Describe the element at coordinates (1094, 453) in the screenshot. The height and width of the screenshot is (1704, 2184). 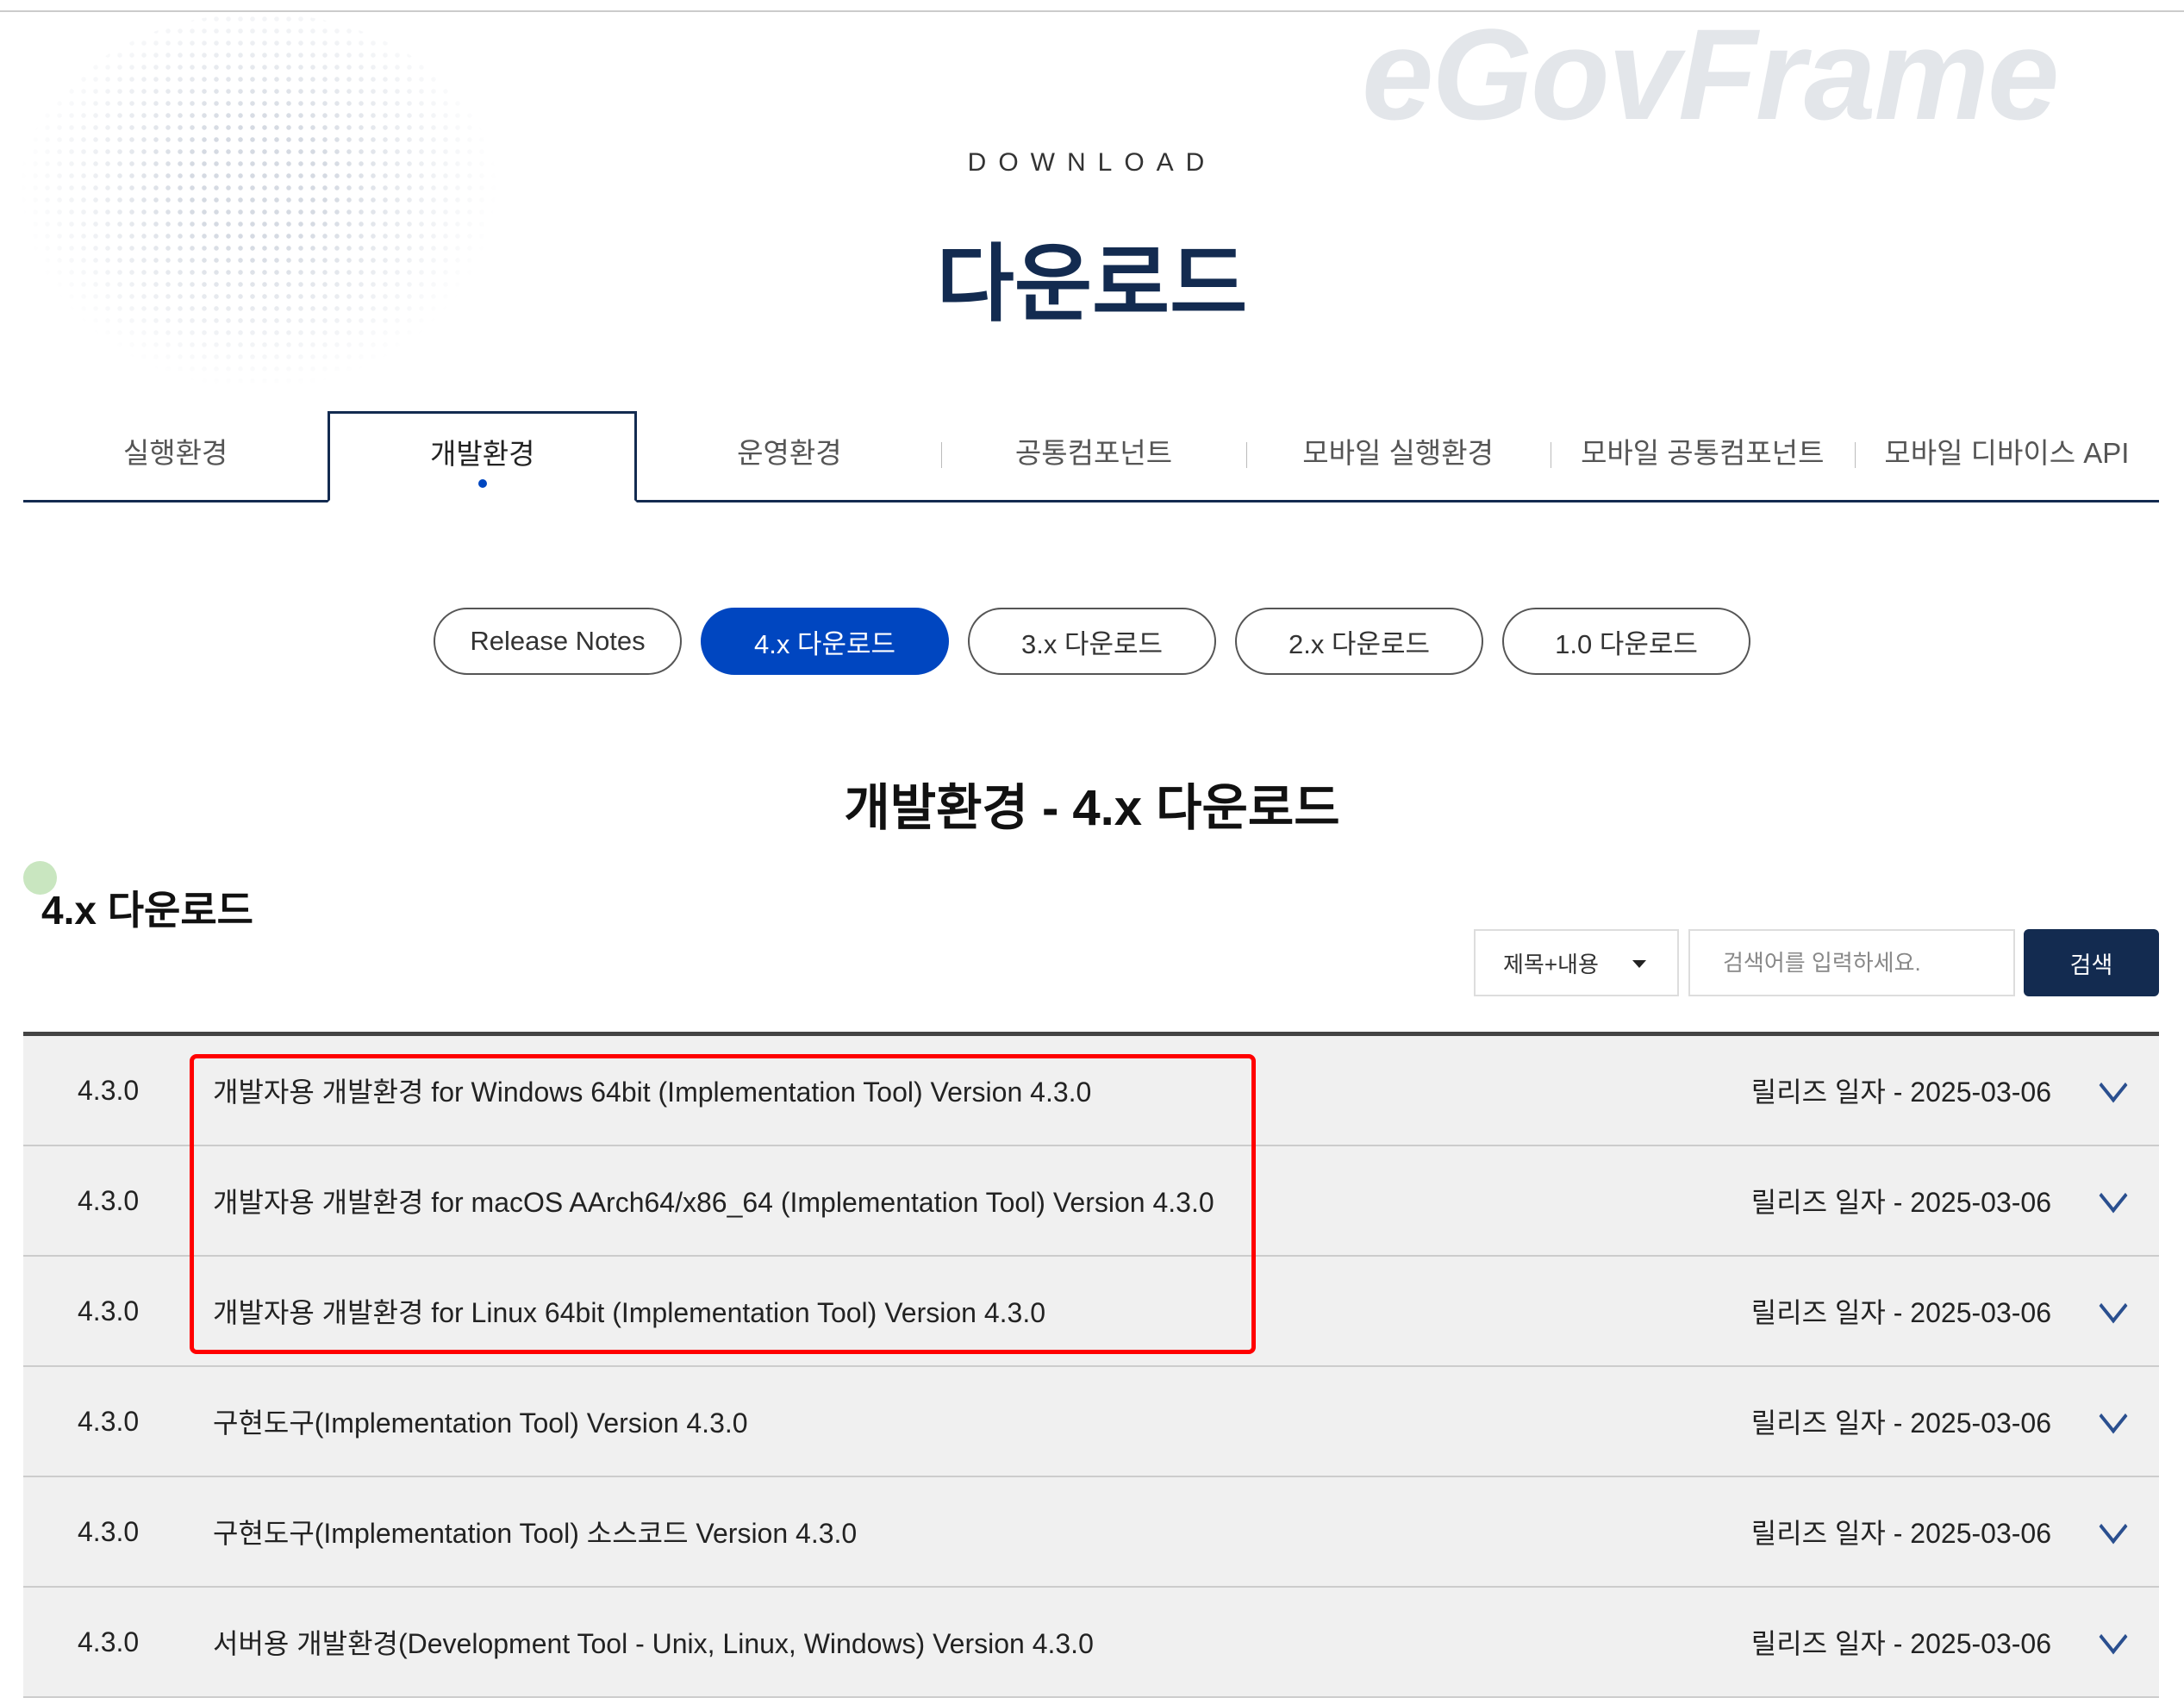
I see `tab-label: 공통컴포넌트` at that location.